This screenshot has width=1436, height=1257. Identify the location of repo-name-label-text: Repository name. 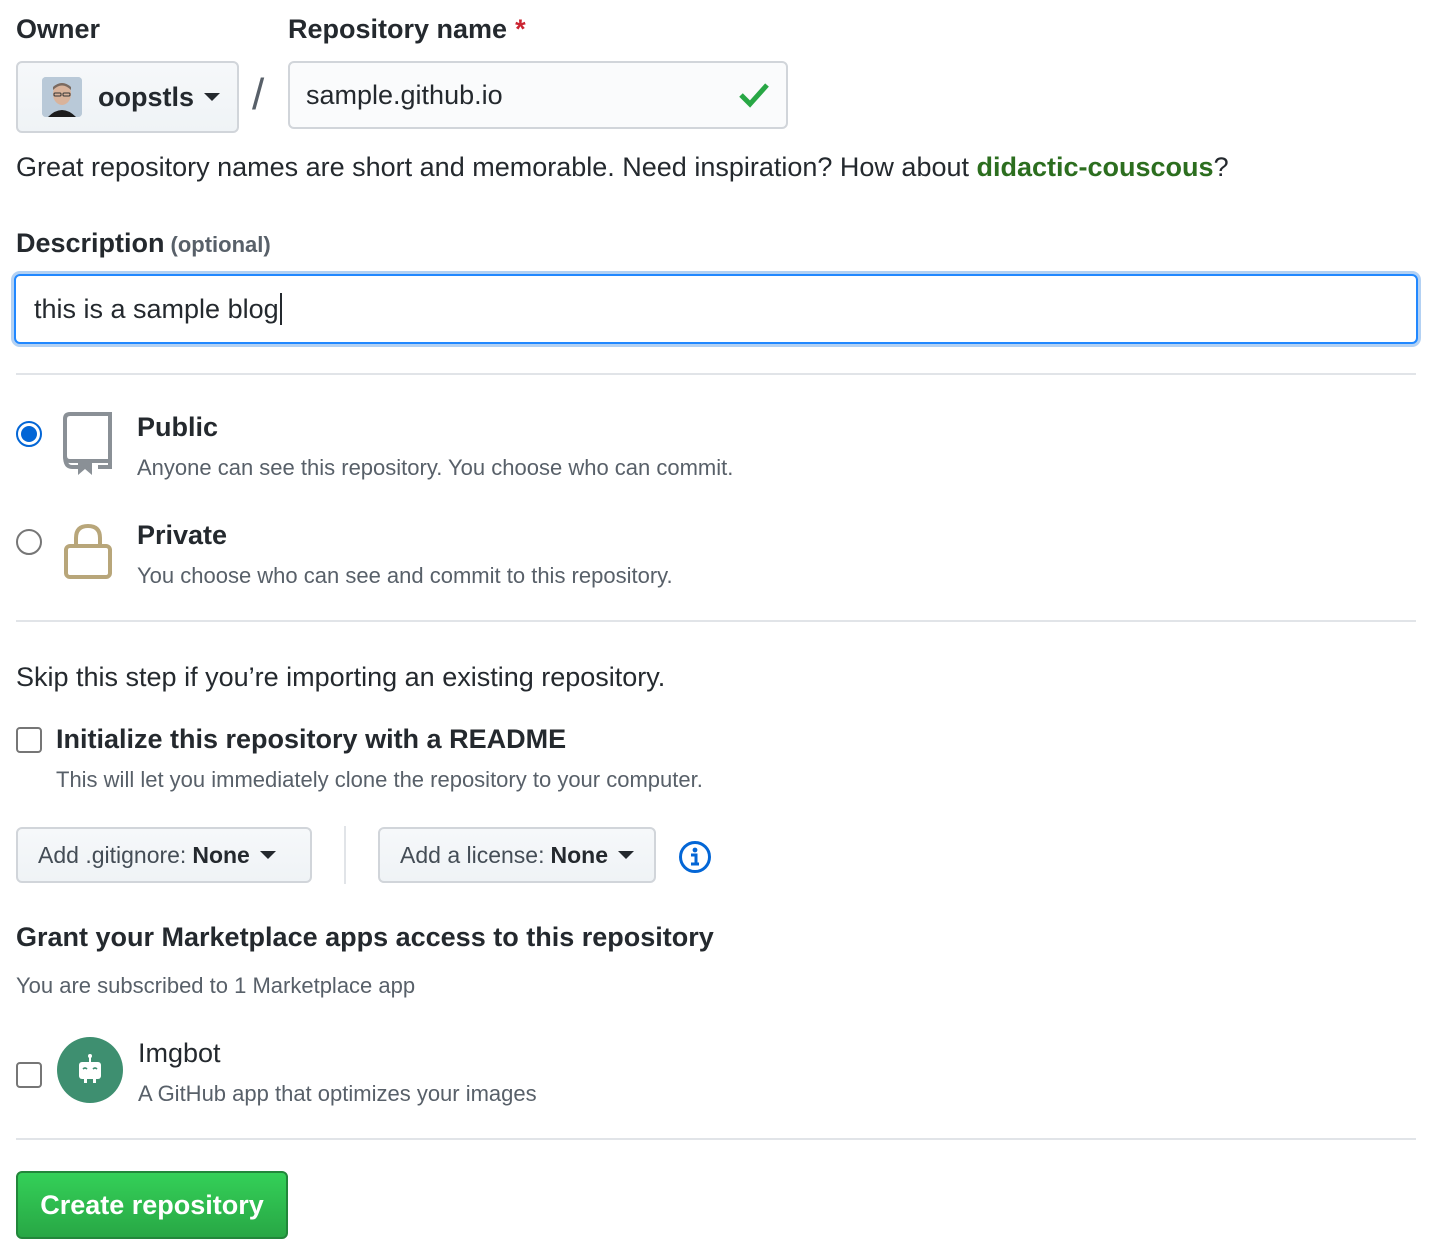
(398, 29).